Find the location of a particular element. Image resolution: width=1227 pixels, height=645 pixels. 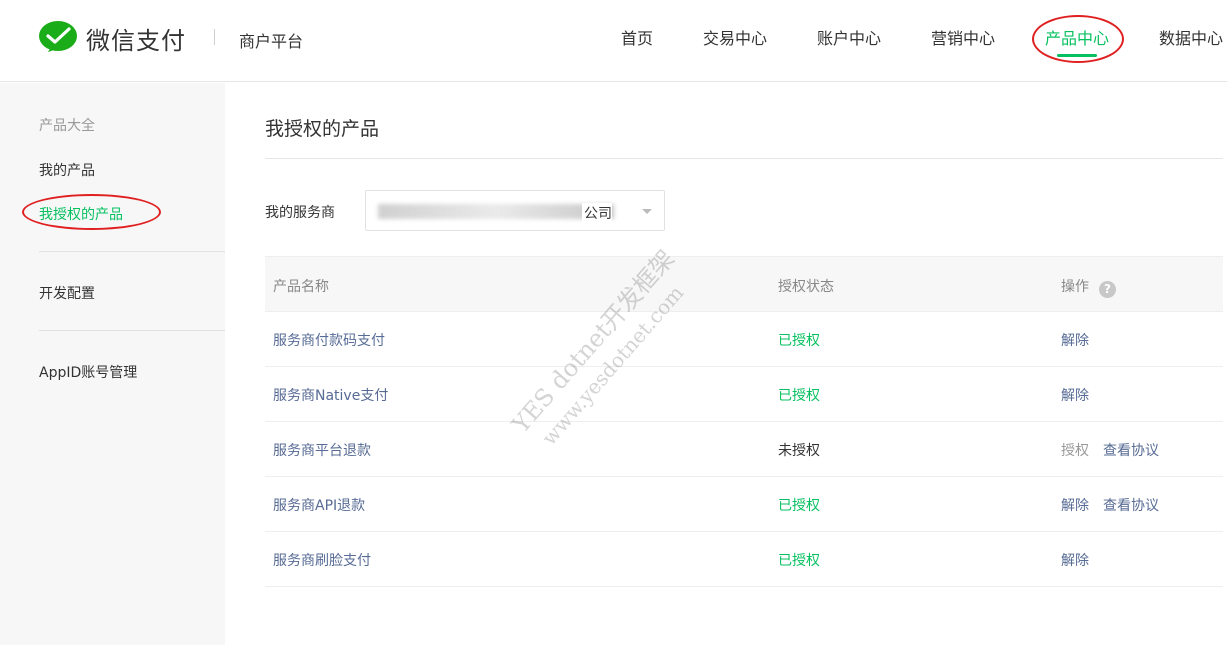

title-divider is located at coordinates (744, 158).